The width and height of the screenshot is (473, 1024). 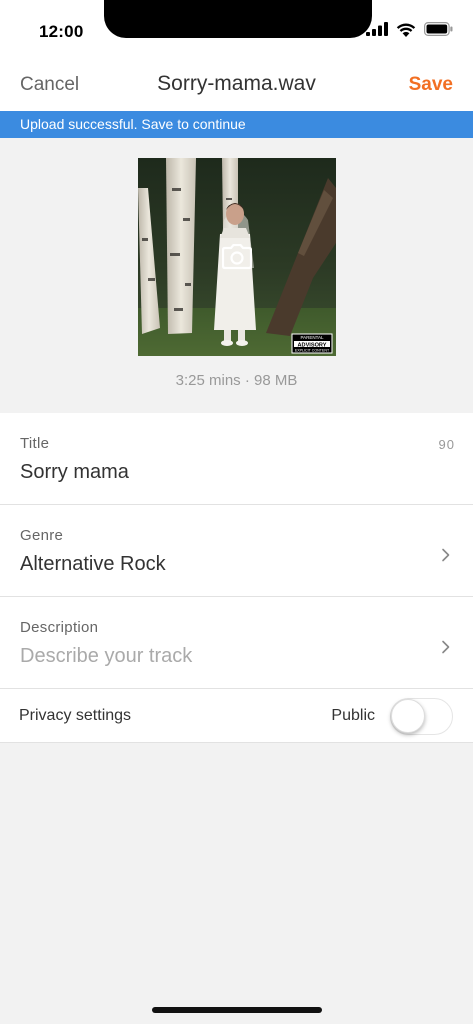 I want to click on privacy-row: Privacy settings Public, so click(x=236, y=716).